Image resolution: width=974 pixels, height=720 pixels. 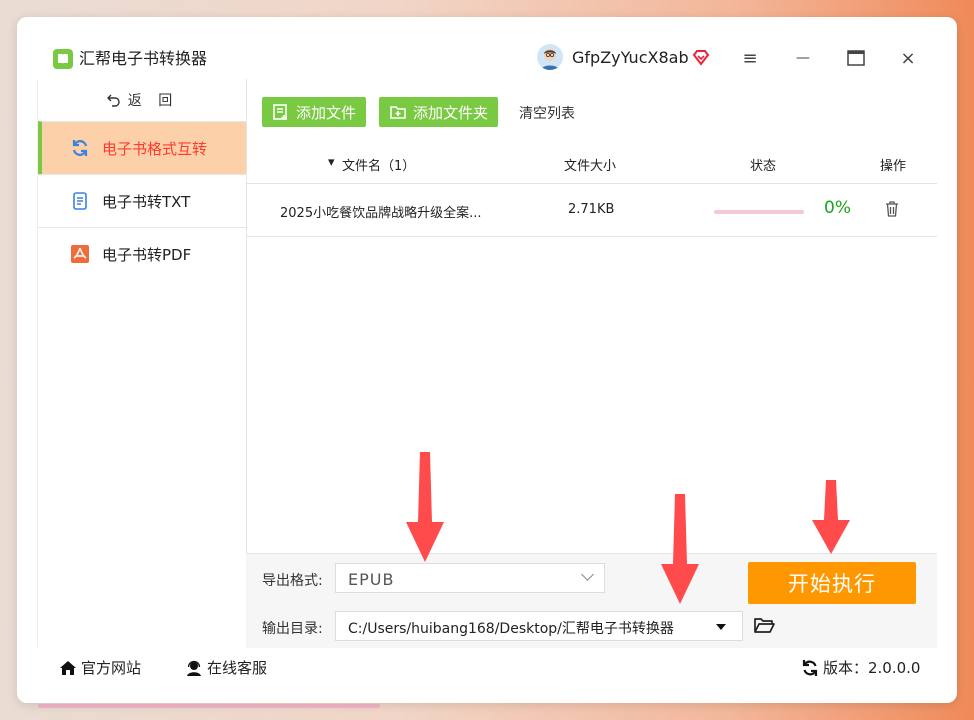 What do you see at coordinates (803, 58) in the screenshot?
I see `minimize-button: —` at bounding box center [803, 58].